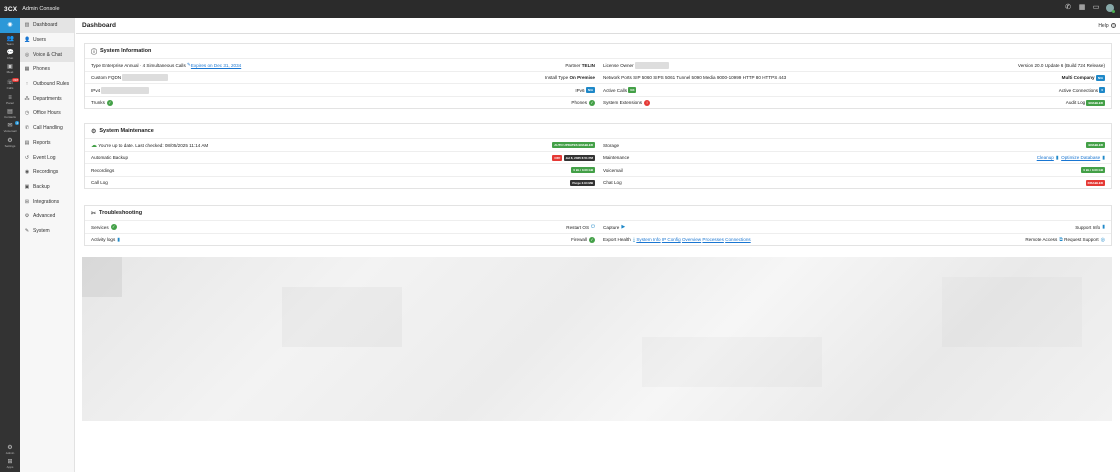  What do you see at coordinates (634, 240) in the screenshot?
I see `download-icon: ⤓` at bounding box center [634, 240].